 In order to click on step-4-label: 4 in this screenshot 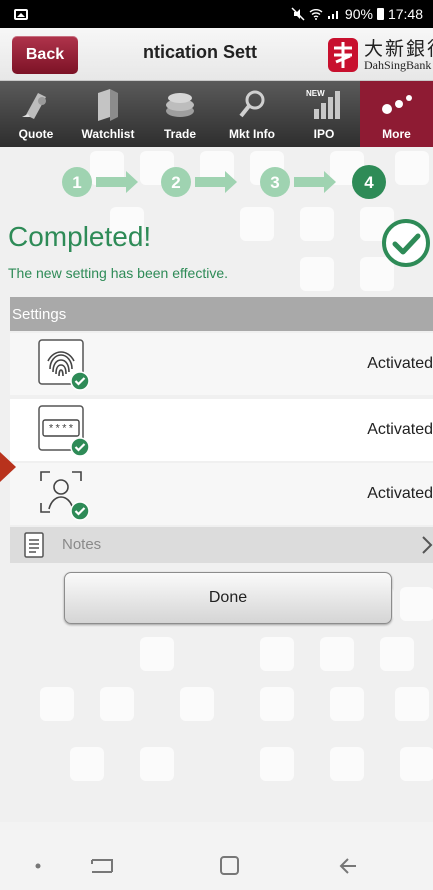, I will do `click(369, 182)`.